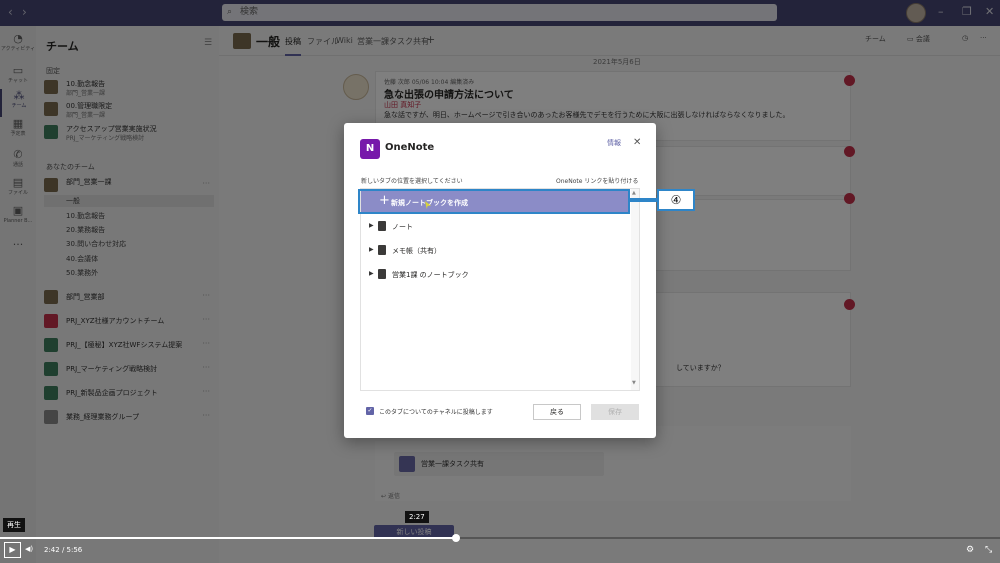 The height and width of the screenshot is (563, 1000). What do you see at coordinates (597, 180) in the screenshot?
I see `paste-link: OneNote リンクを貼り付ける` at bounding box center [597, 180].